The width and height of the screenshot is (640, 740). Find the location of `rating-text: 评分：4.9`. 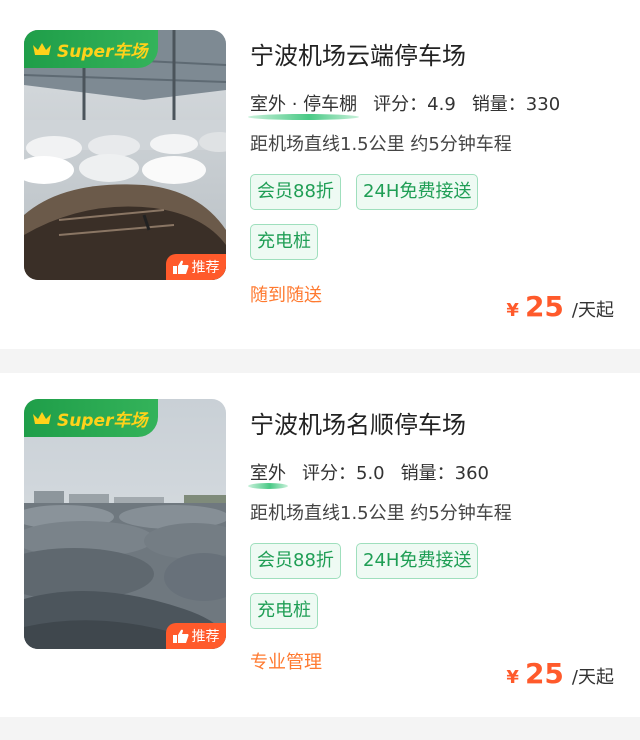

rating-text: 评分：4.9 is located at coordinates (414, 104).